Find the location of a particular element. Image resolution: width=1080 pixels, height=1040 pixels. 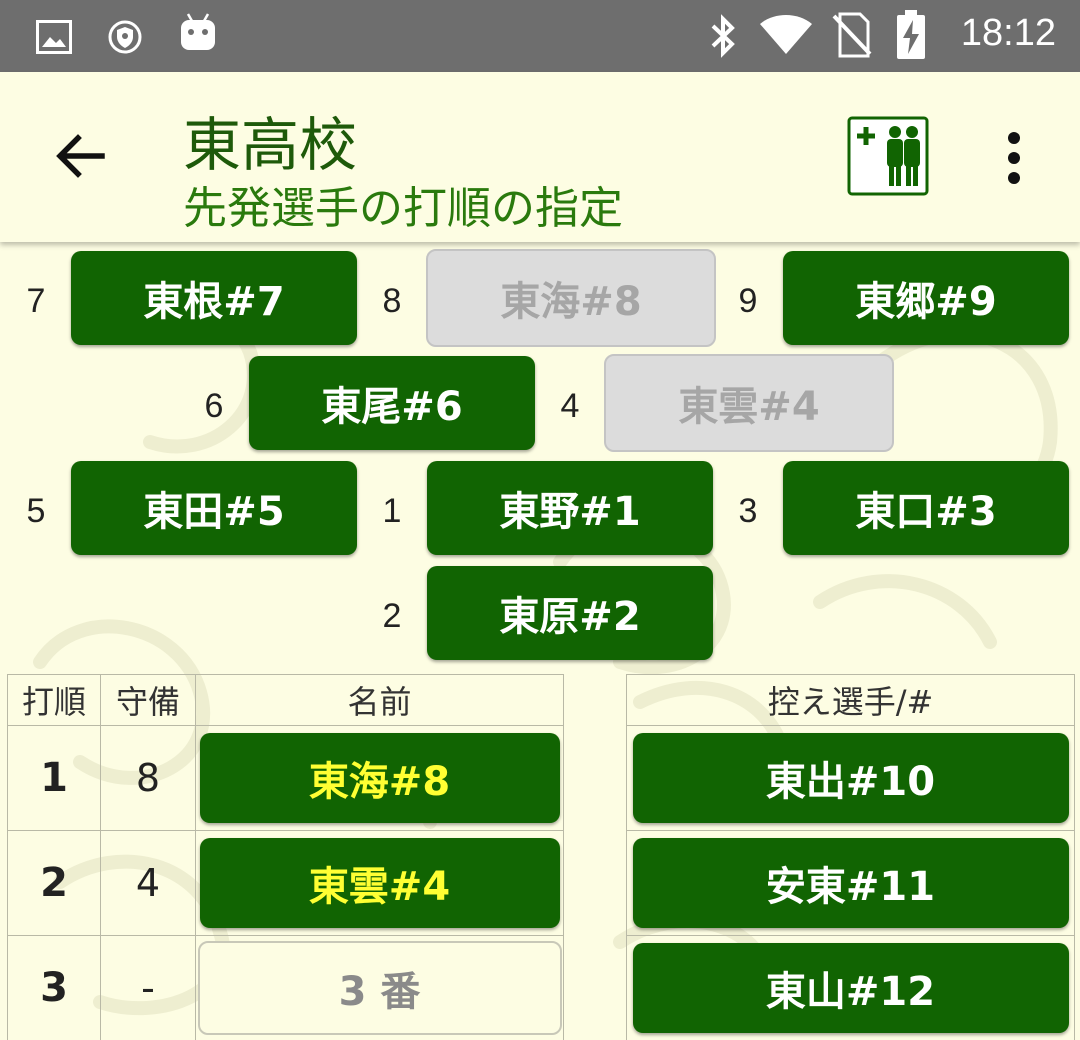

position-number: 1 is located at coordinates (392, 511).